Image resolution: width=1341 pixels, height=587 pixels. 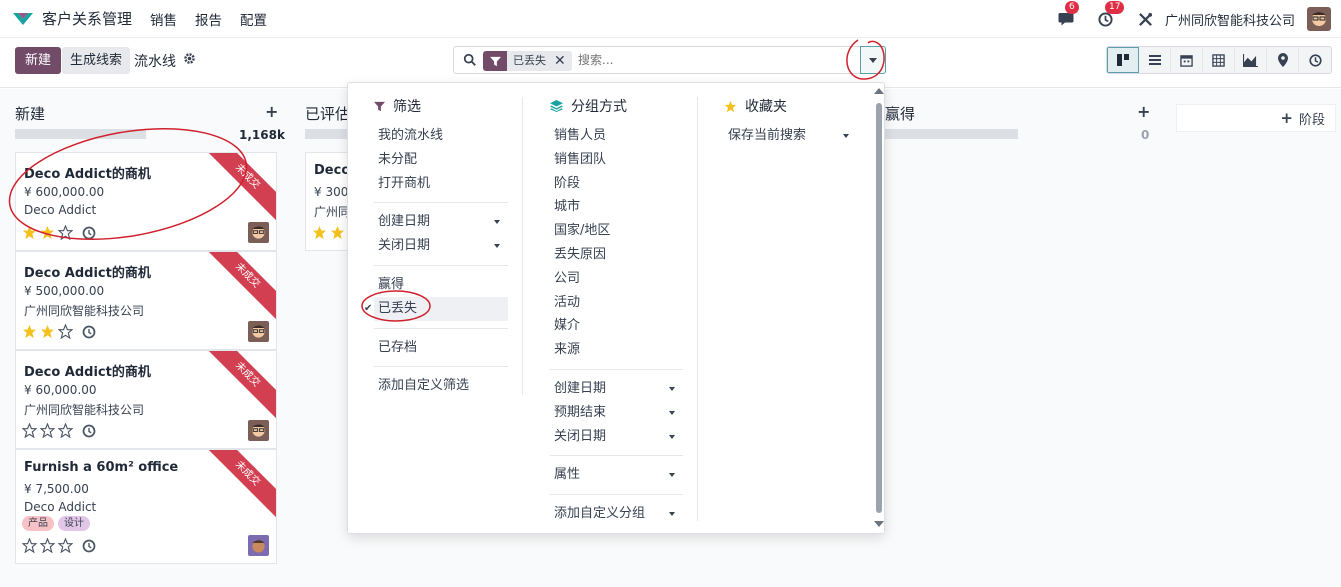 I want to click on search-input, so click(x=713, y=60).